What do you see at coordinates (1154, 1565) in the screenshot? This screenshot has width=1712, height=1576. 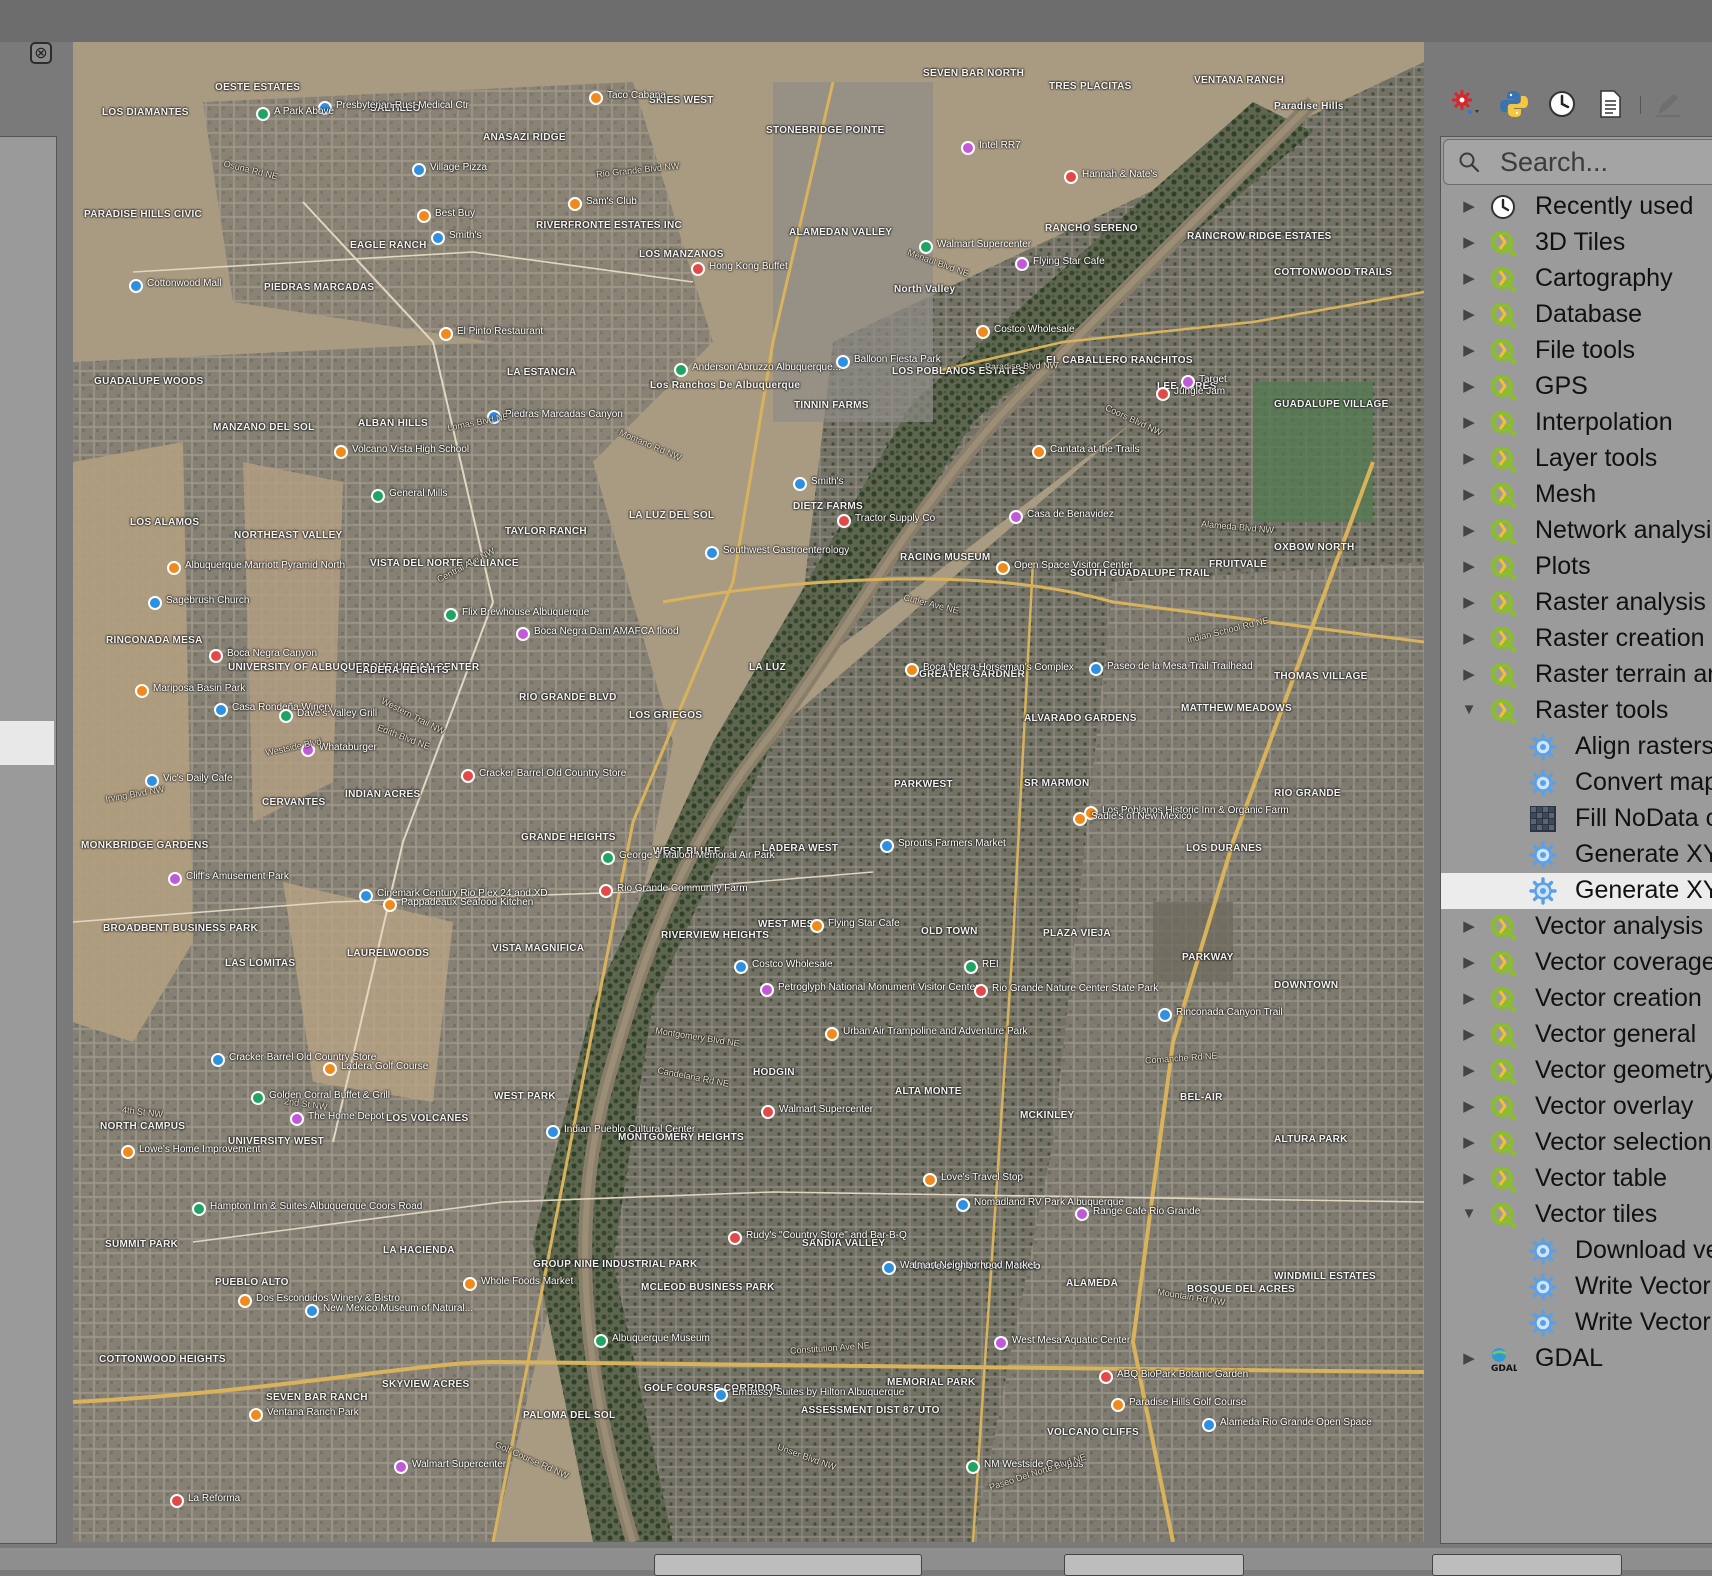 I see `scale-field` at bounding box center [1154, 1565].